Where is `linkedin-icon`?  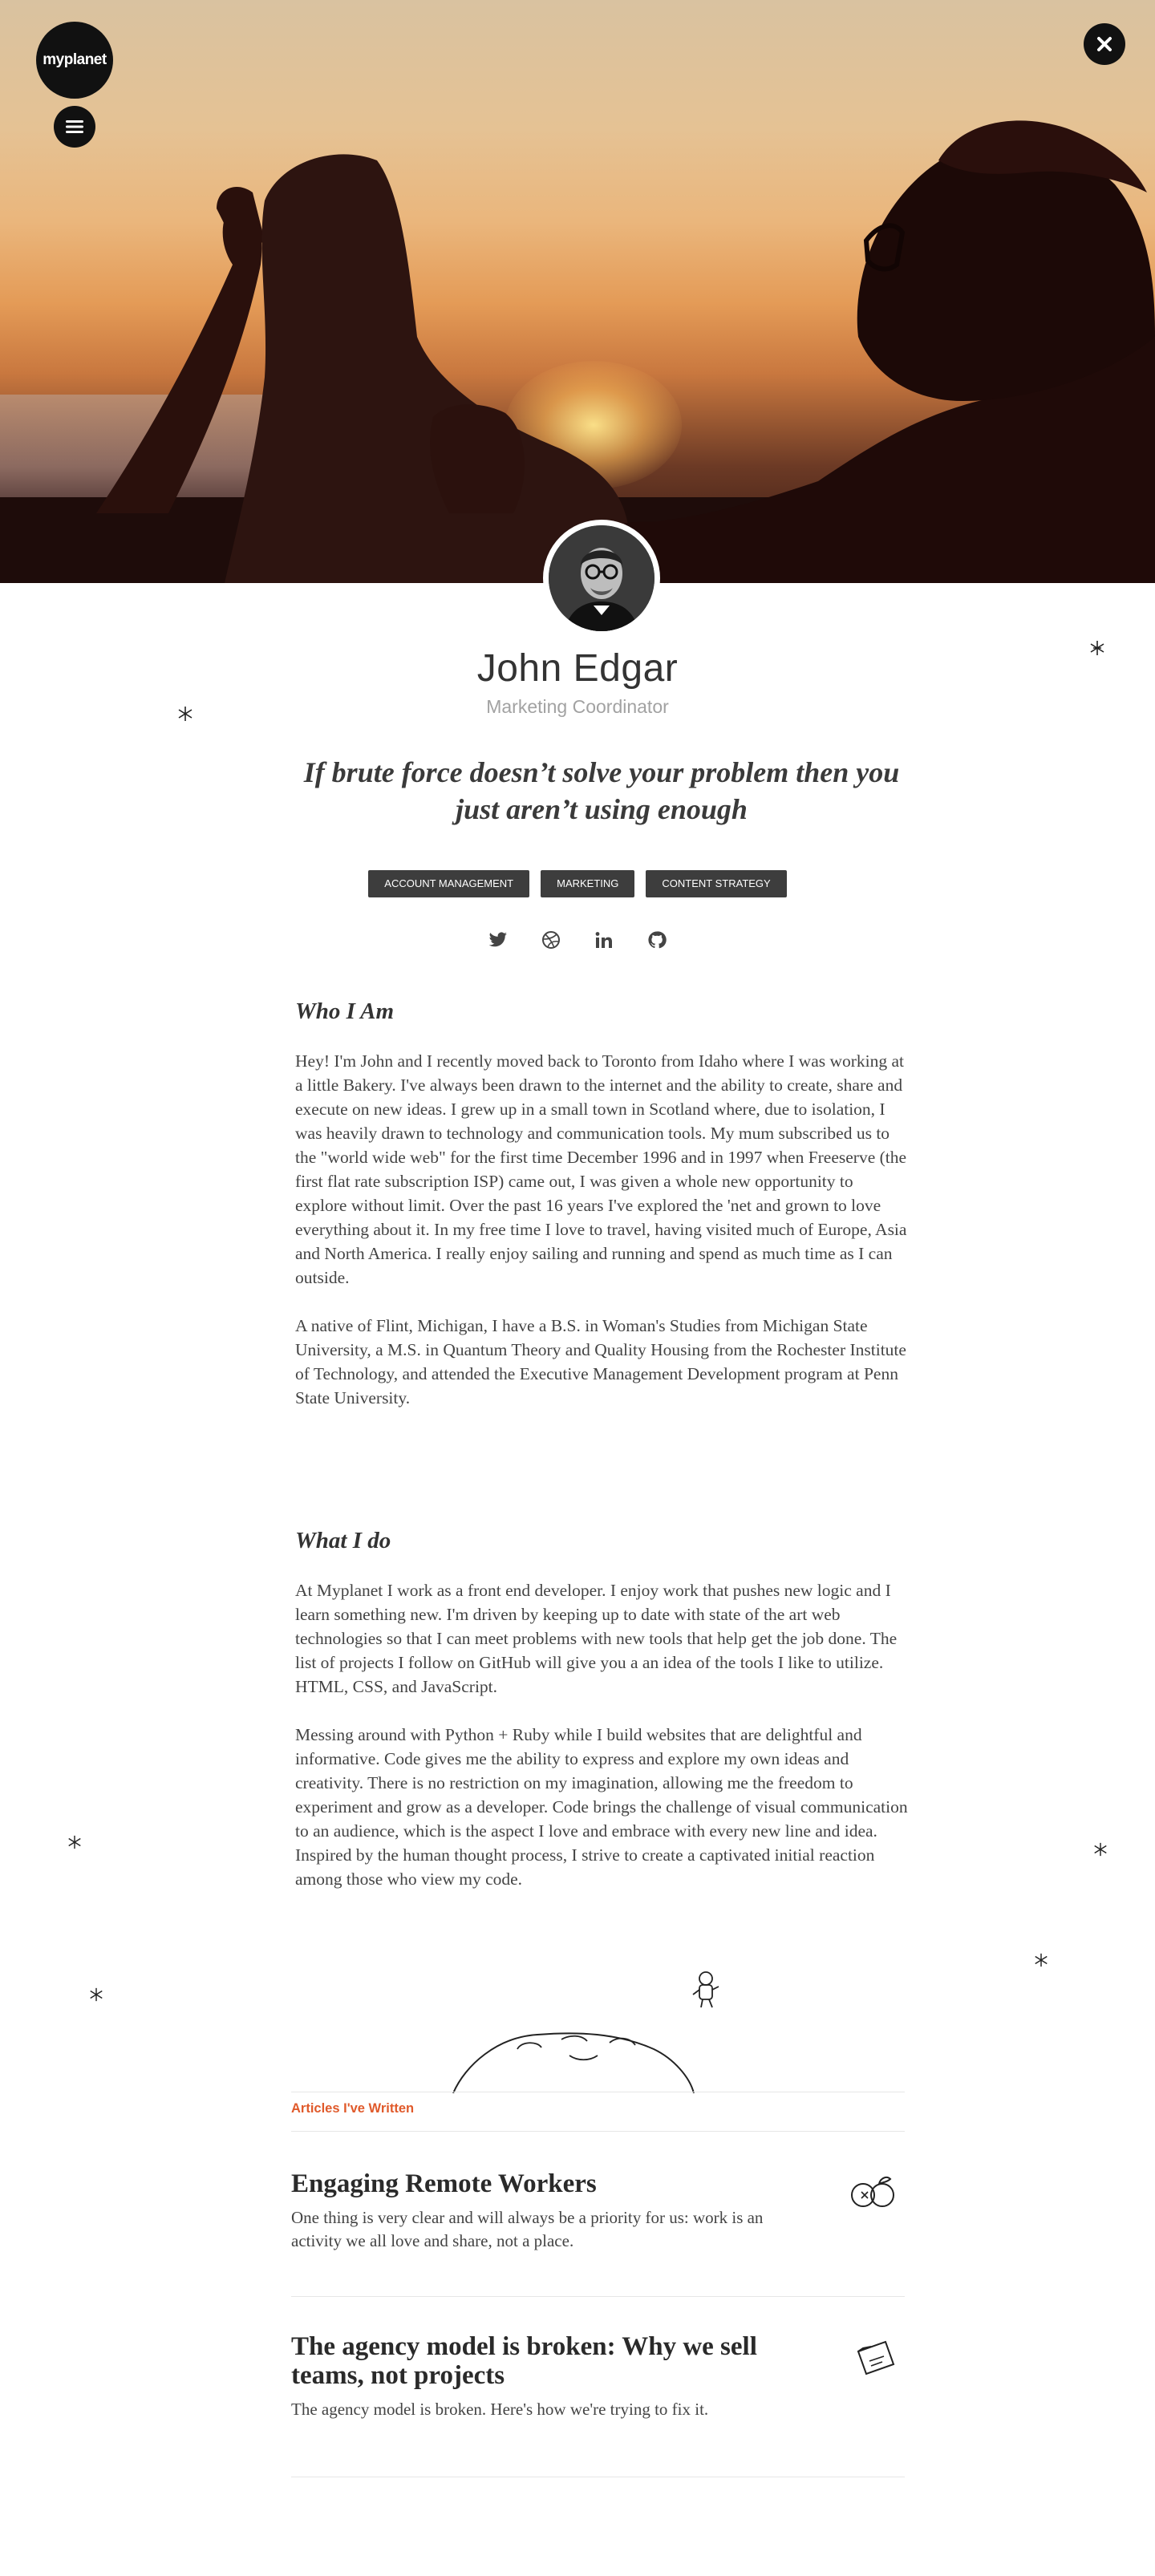 linkedin-icon is located at coordinates (604, 940).